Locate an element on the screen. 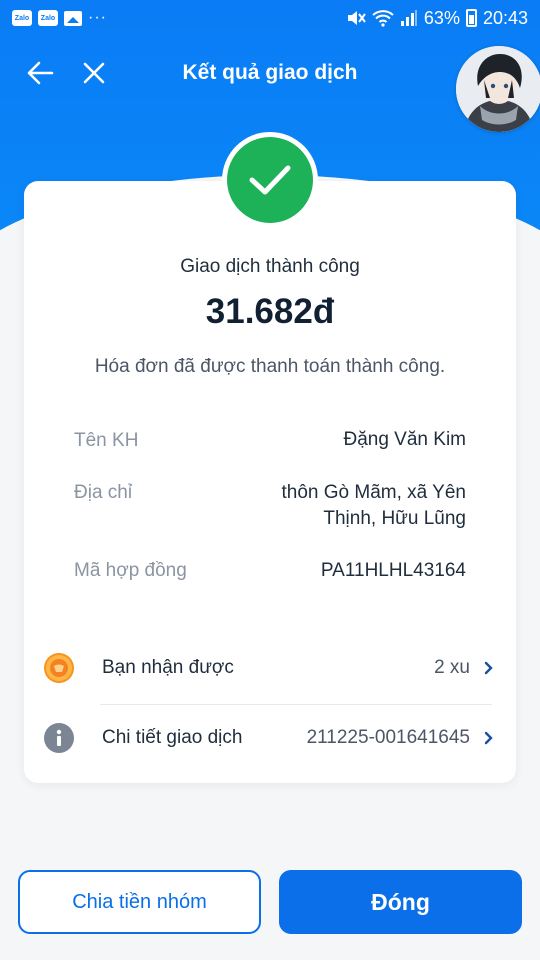  transaction-id: 211225-001641645 is located at coordinates (388, 737).